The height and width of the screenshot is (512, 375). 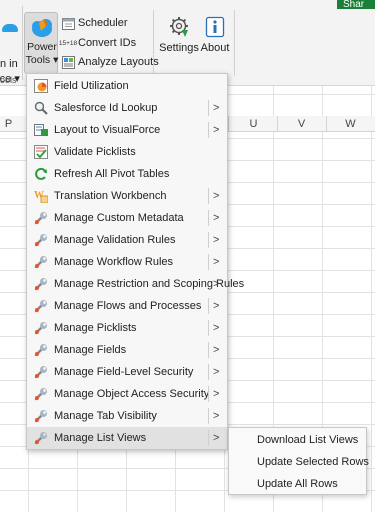 I want to click on menu-item-manage-tab-visibility: Manage Tab Visibility >, so click(x=127, y=416).